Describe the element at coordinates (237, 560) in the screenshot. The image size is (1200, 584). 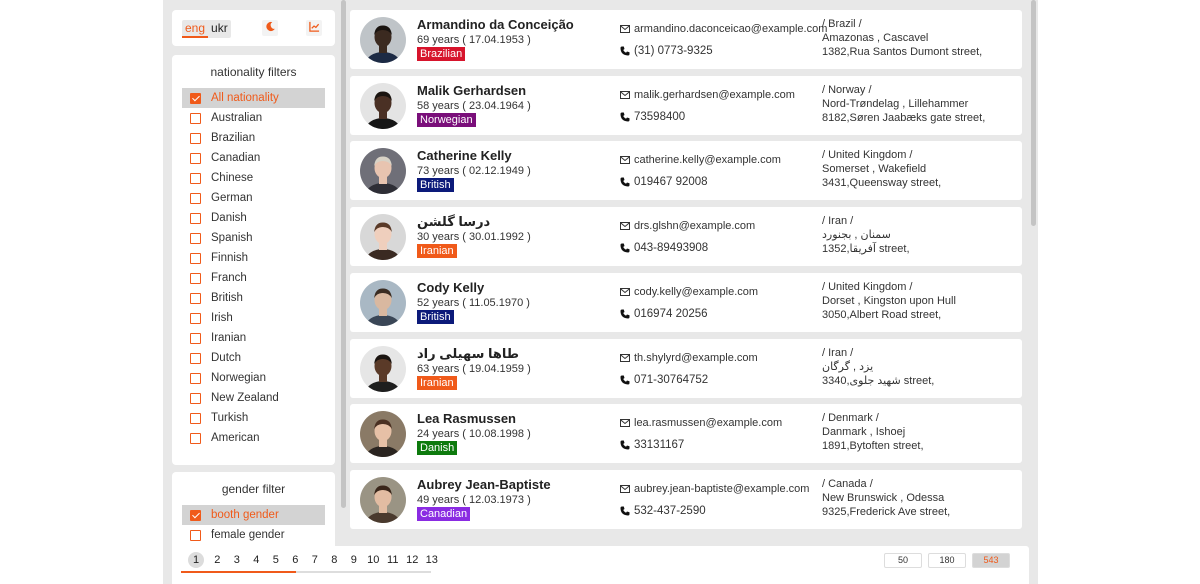
I see `page-button: 3` at that location.